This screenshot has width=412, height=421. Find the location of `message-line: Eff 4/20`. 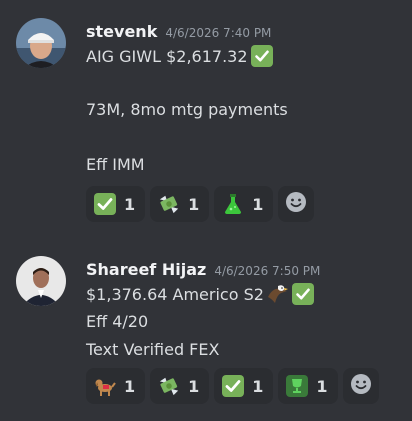

message-line: Eff 4/20 is located at coordinates (117, 321).